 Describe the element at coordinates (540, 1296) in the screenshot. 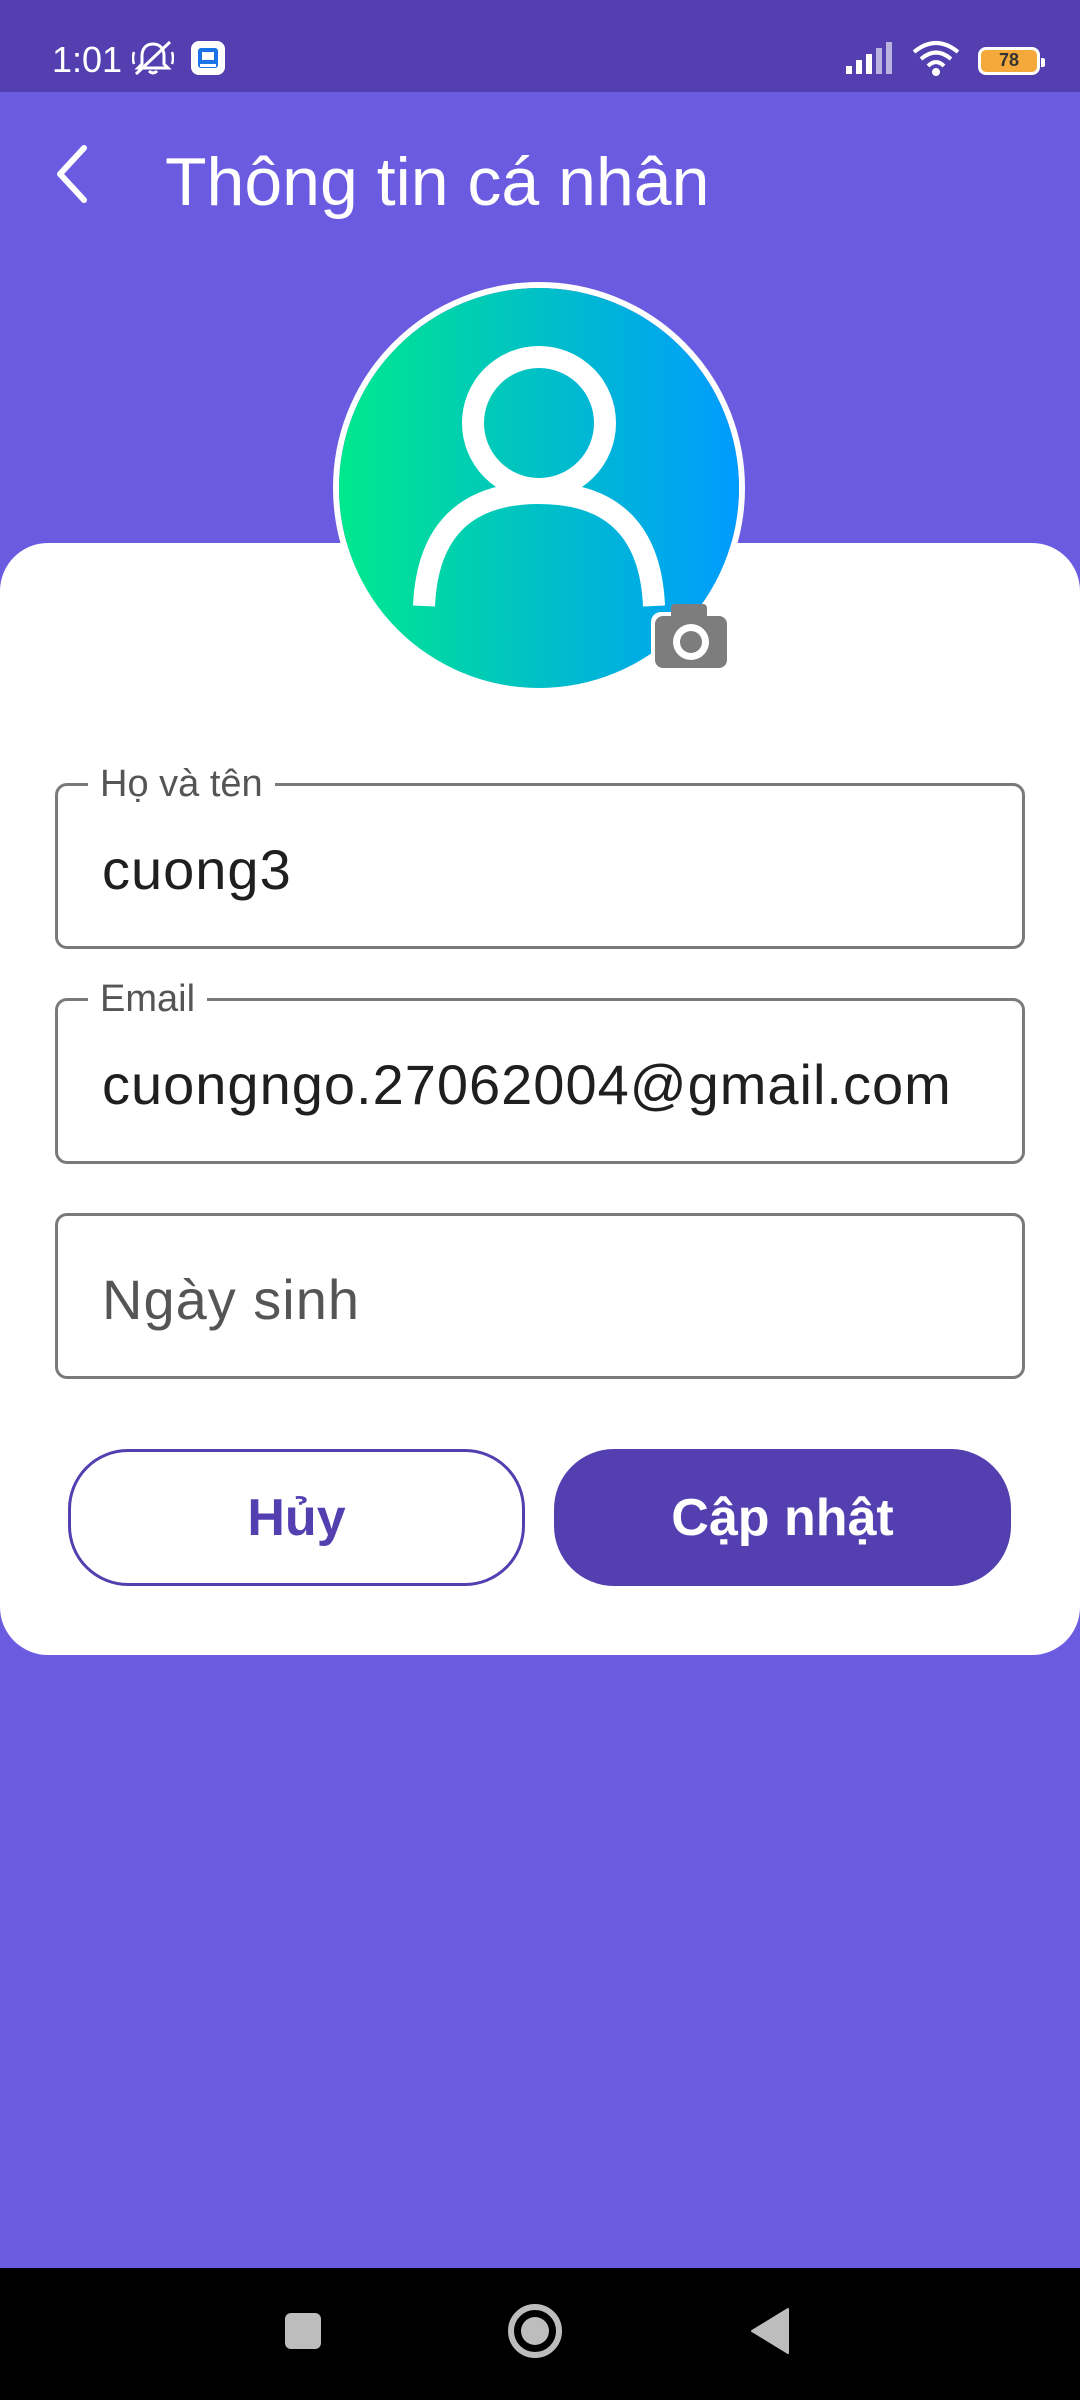

I see `birthdate-field: Ngày sinh` at that location.